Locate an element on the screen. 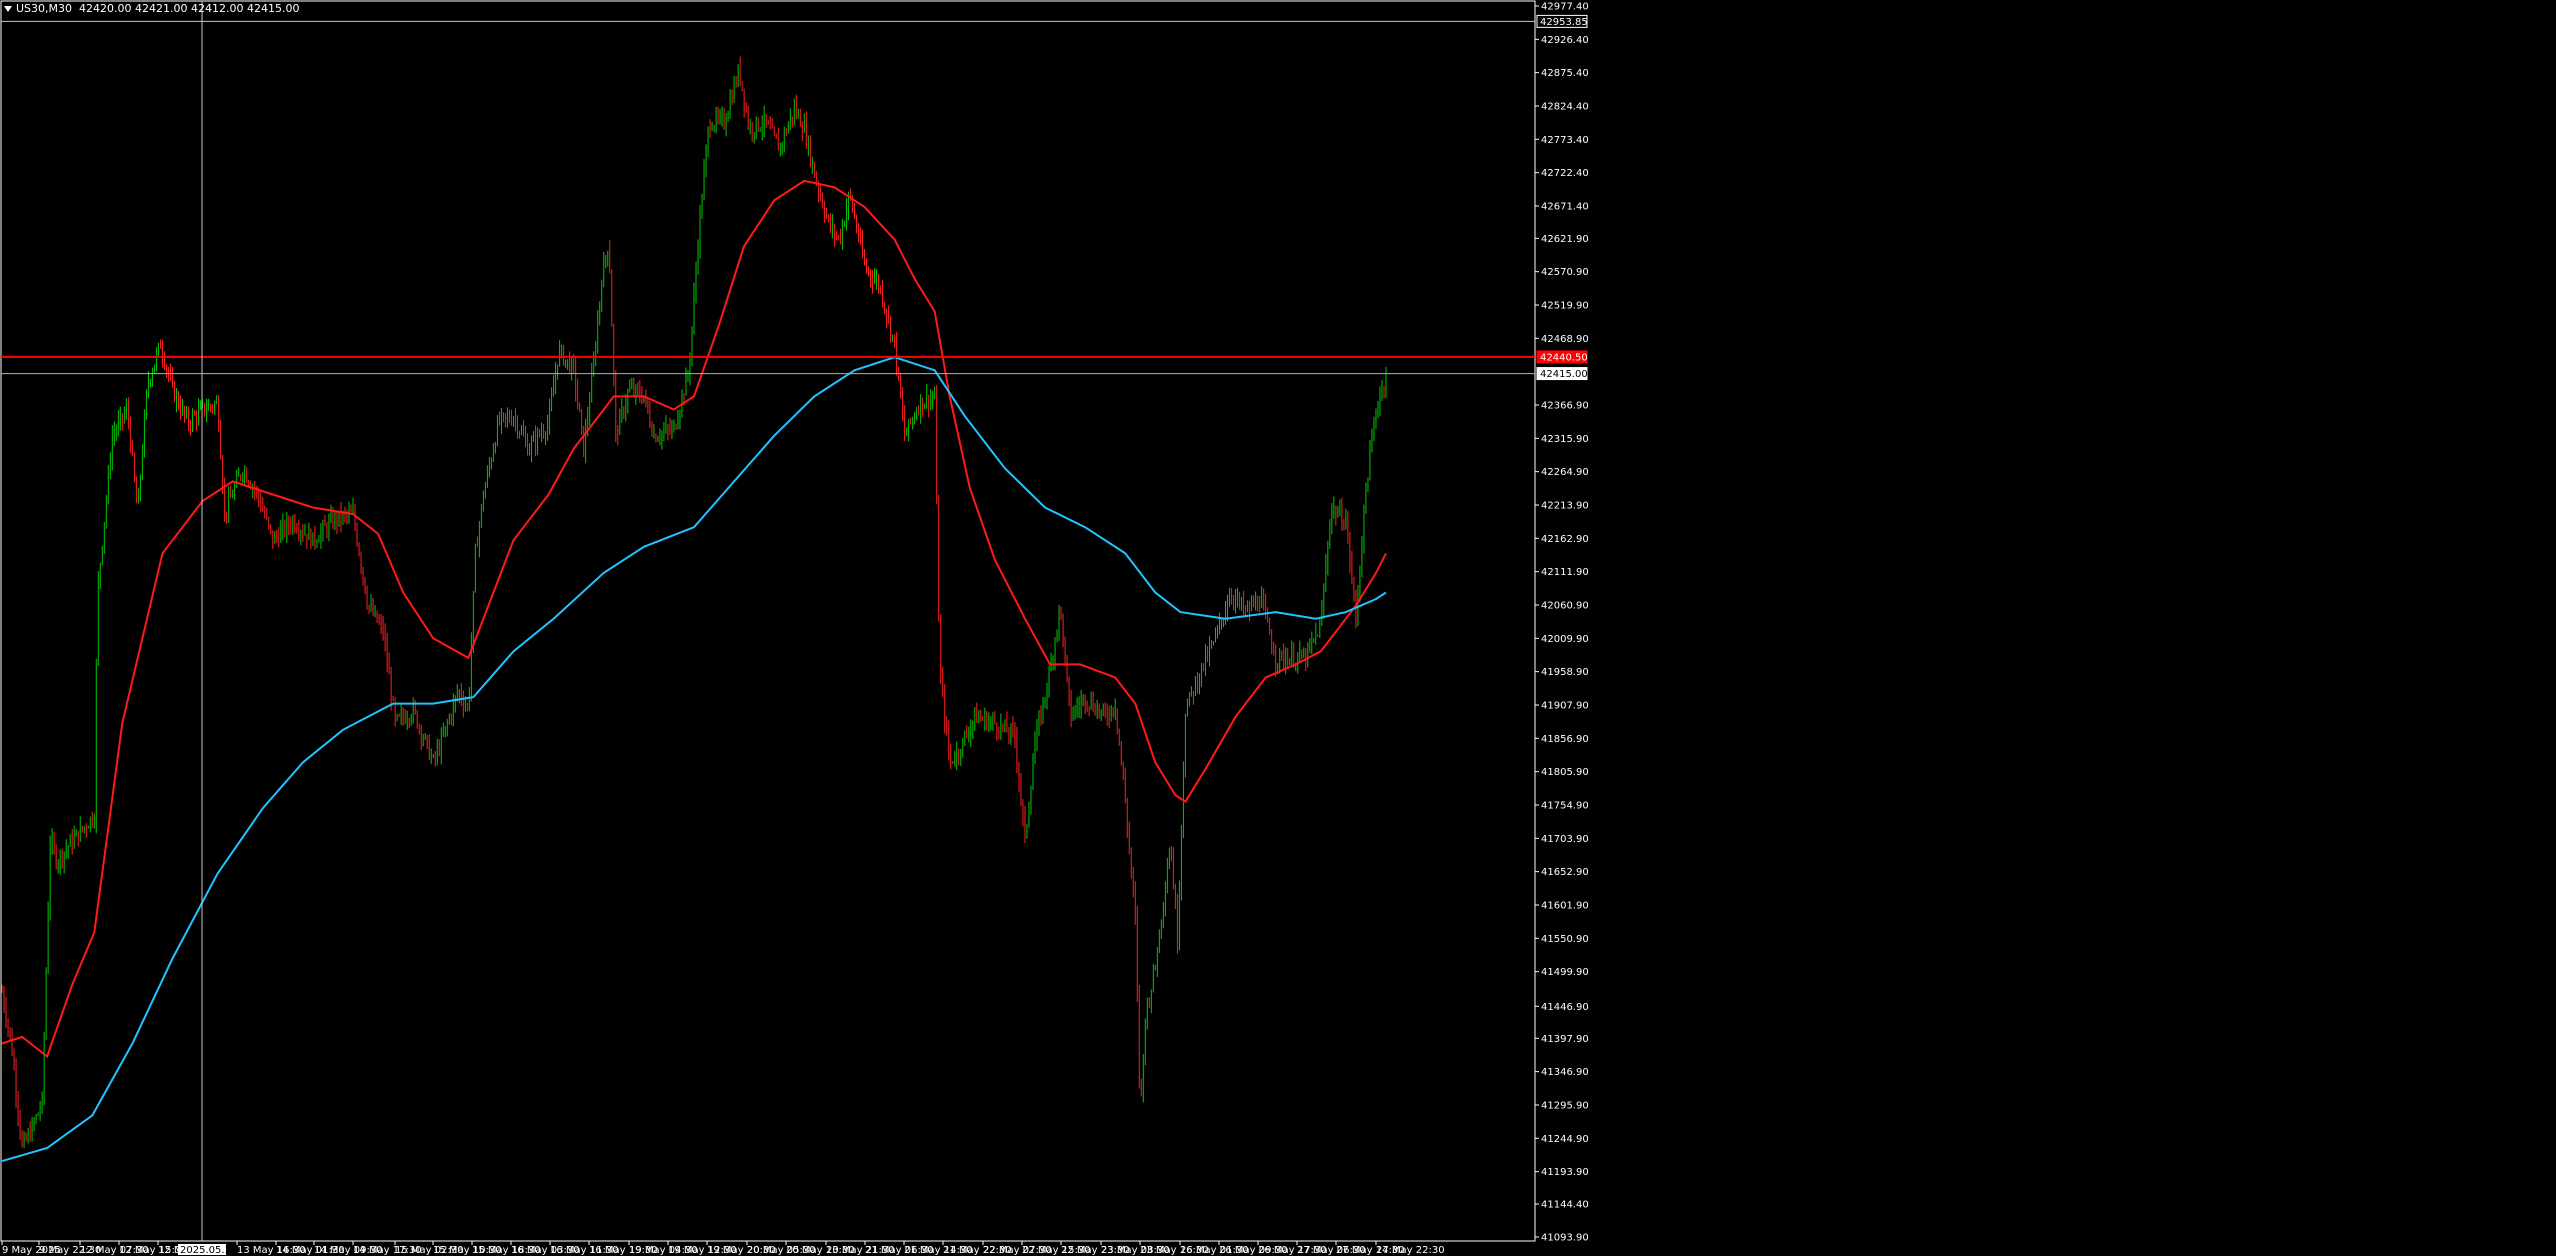 The width and height of the screenshot is (2556, 1256). price-tick-label: 41550.90 is located at coordinates (1565, 939).